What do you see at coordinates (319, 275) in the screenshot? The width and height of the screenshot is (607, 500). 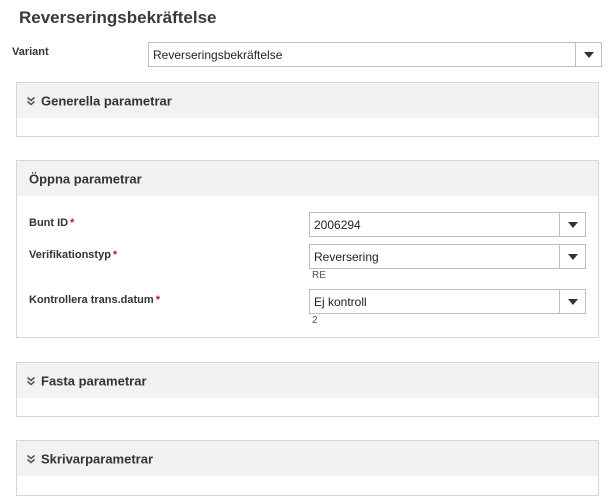 I see `verifikationstyp-code: RE` at bounding box center [319, 275].